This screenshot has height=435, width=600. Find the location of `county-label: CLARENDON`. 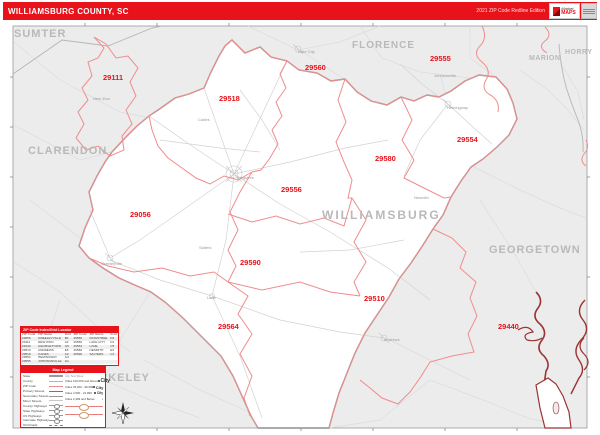

county-label: CLARENDON is located at coordinates (68, 151).